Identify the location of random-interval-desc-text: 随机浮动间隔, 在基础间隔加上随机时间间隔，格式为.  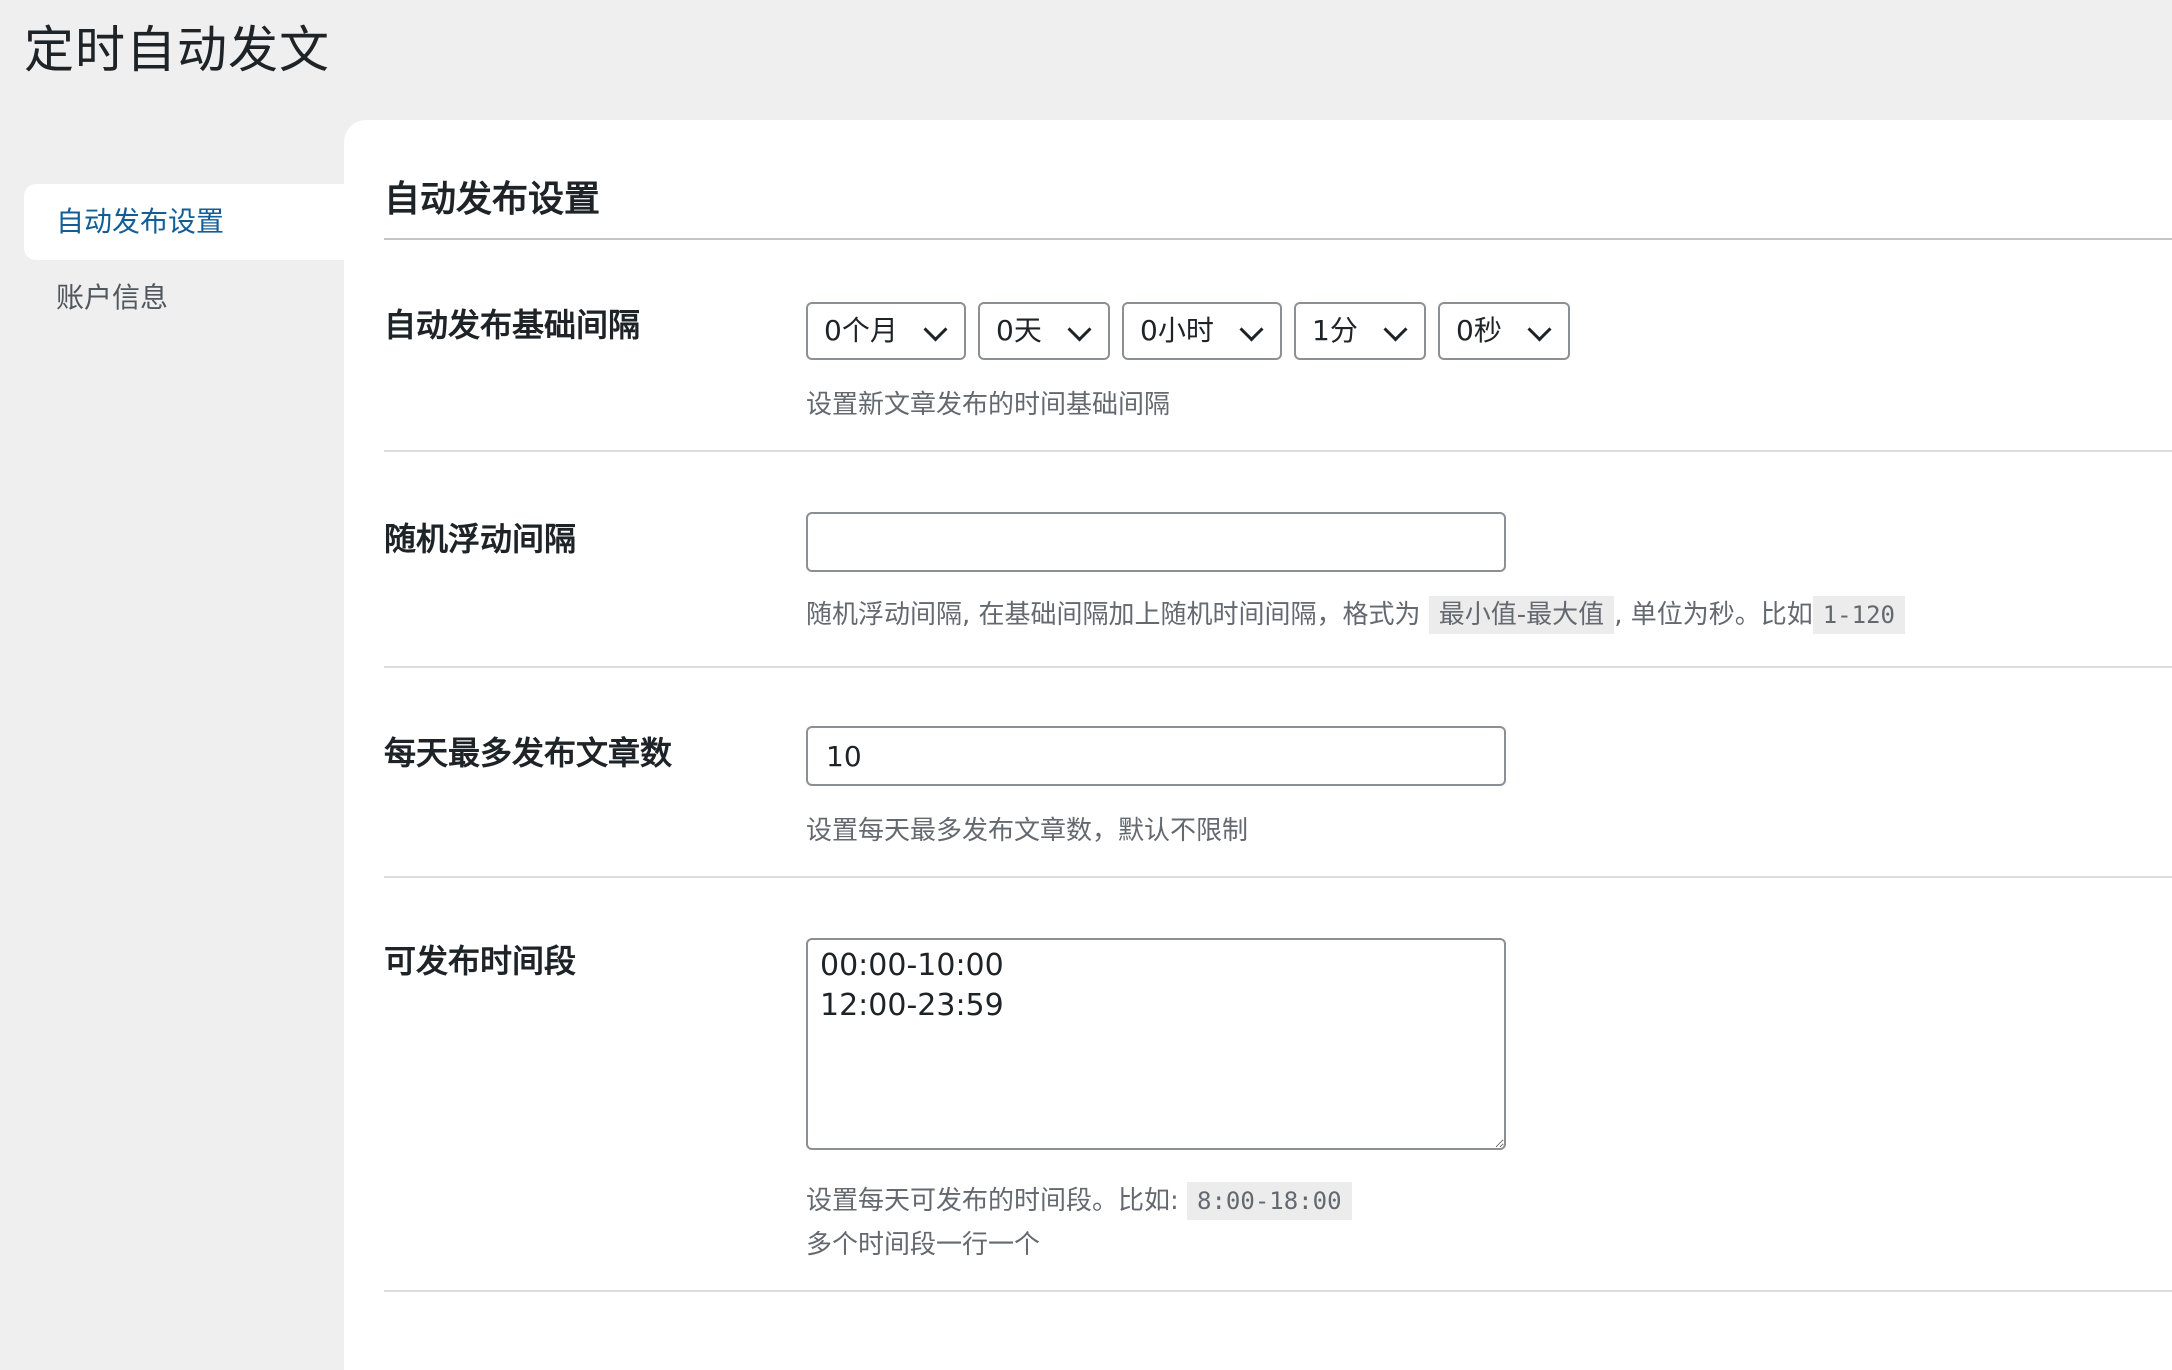
(1113, 615).